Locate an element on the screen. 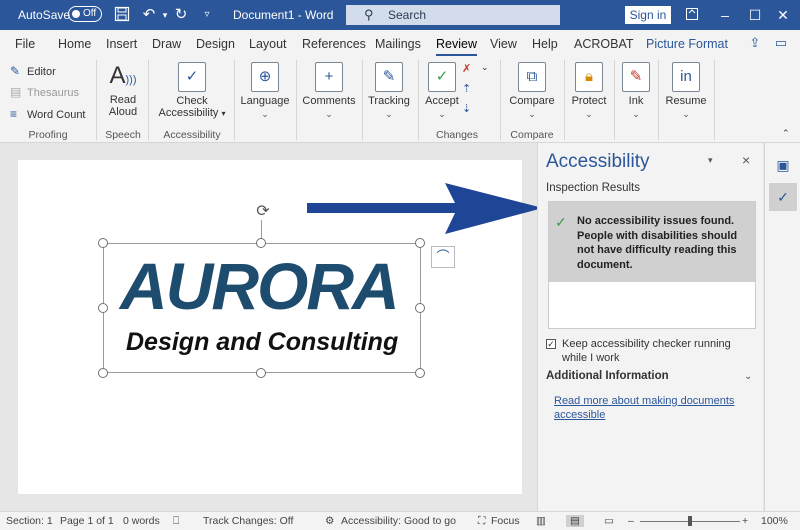 This screenshot has width=800, height=530. search-box: ⚲ Search is located at coordinates (453, 15).